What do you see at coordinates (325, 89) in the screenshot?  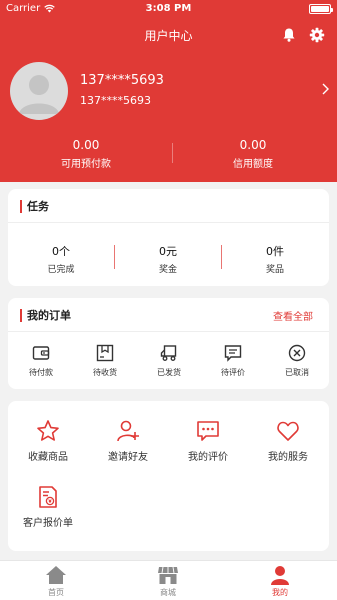 I see `chevron-right-icon` at bounding box center [325, 89].